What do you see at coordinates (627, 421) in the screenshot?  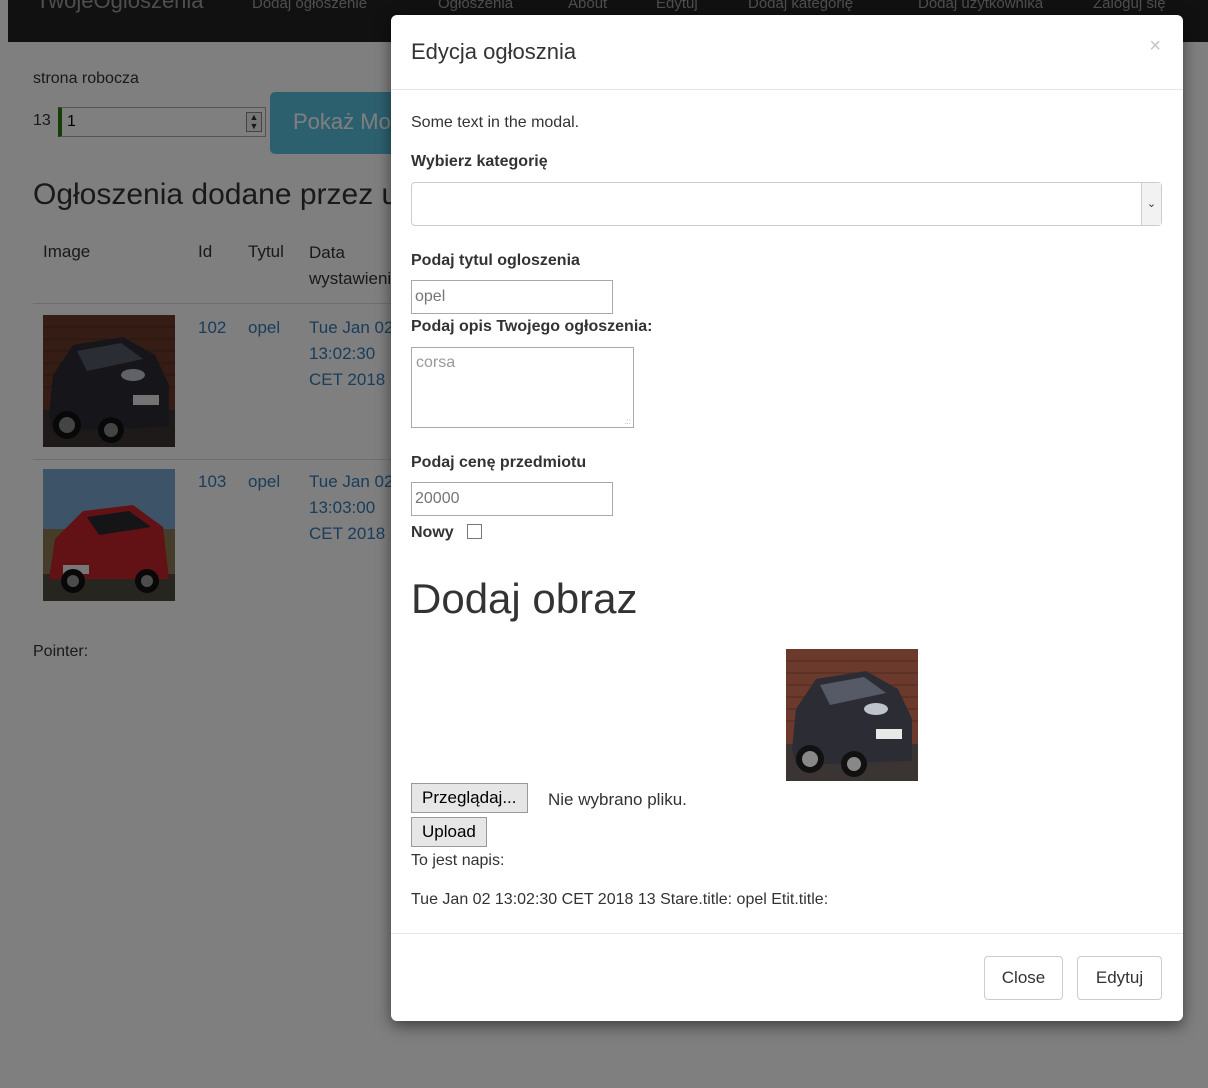 I see `resize-grip-icon: .::` at bounding box center [627, 421].